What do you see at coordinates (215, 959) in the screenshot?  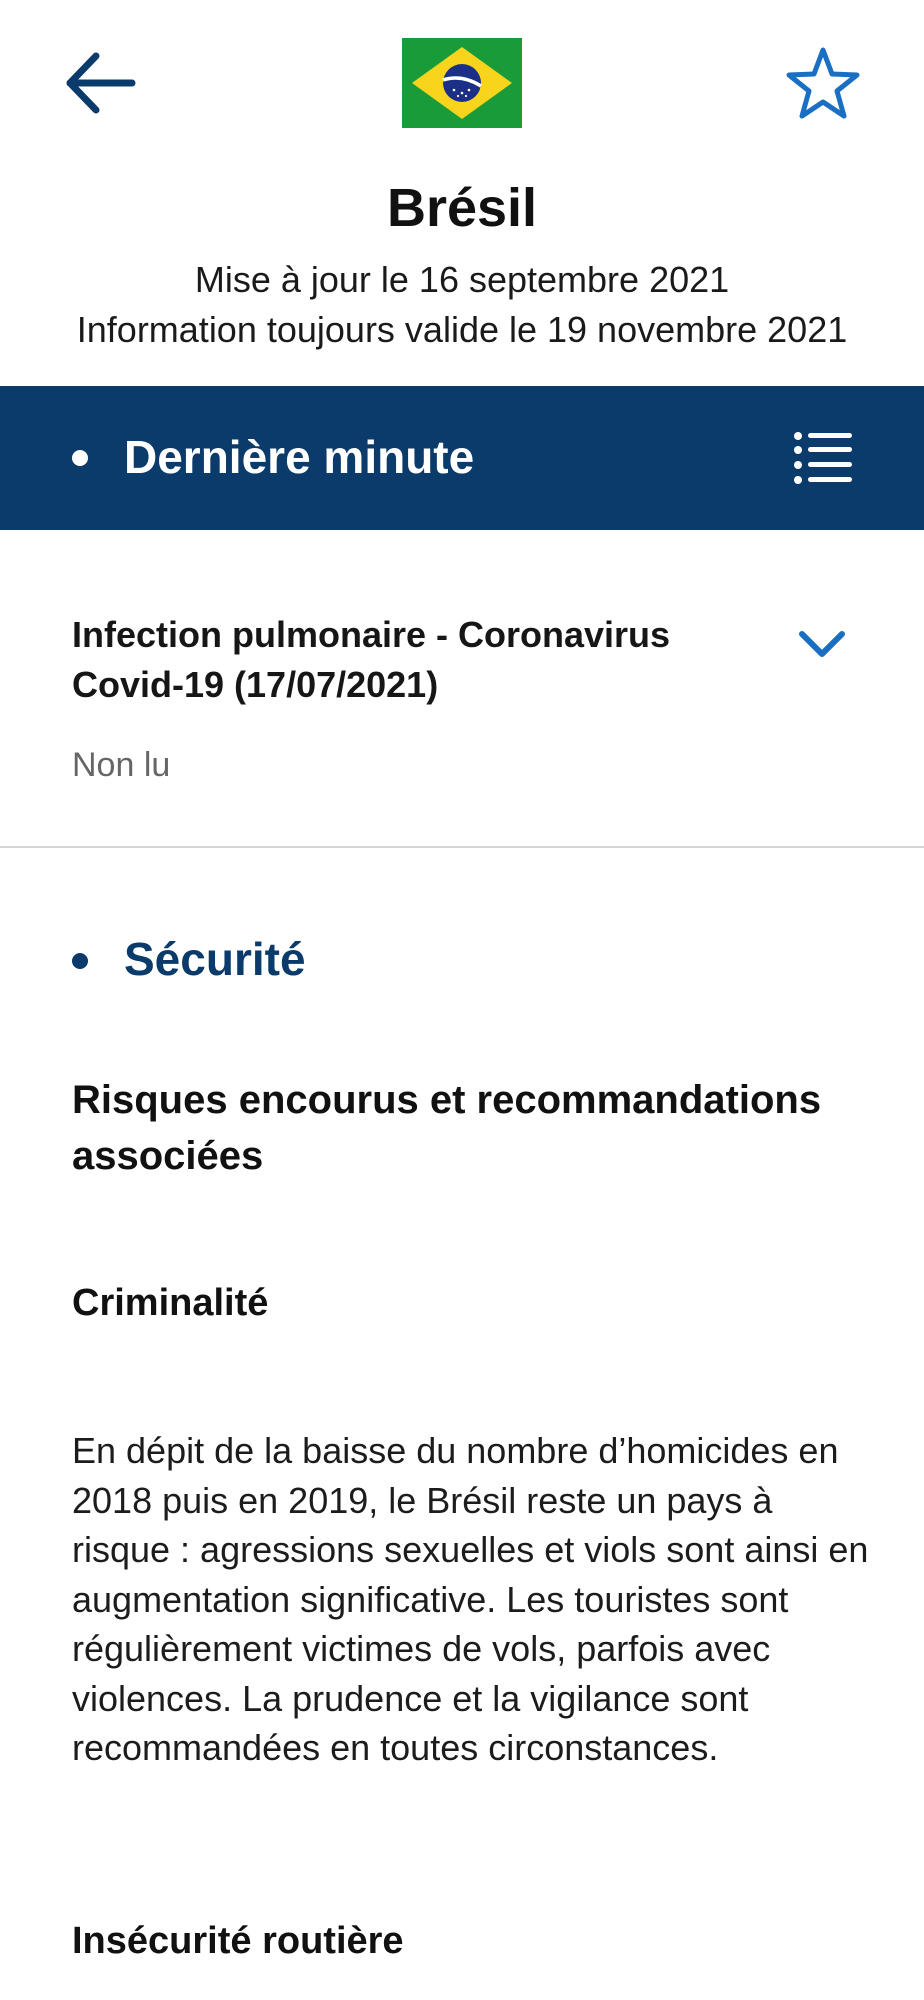 I see `security-title: Sécurité` at bounding box center [215, 959].